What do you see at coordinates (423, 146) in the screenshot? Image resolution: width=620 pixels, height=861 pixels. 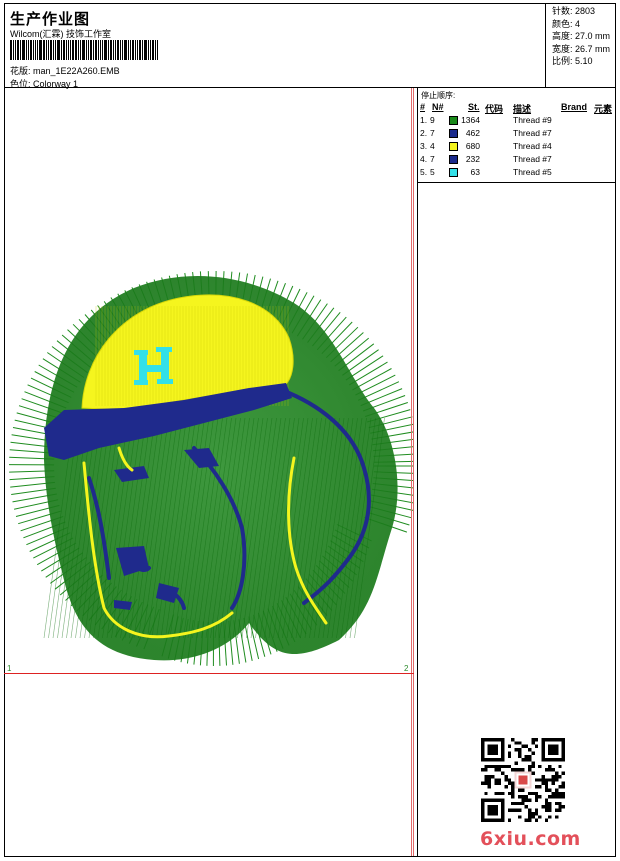 I see `row-index: 3.` at bounding box center [423, 146].